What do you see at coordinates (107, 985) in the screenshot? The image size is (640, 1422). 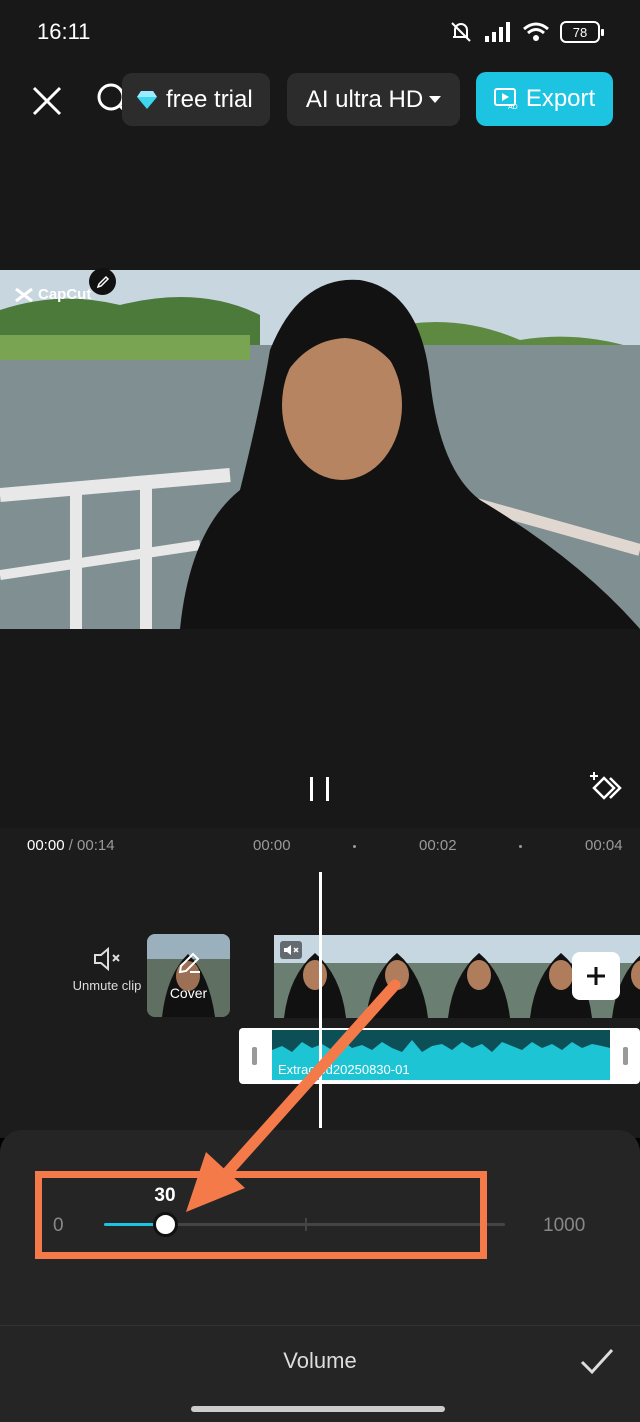 I see `unmute-label: Unmute clip` at bounding box center [107, 985].